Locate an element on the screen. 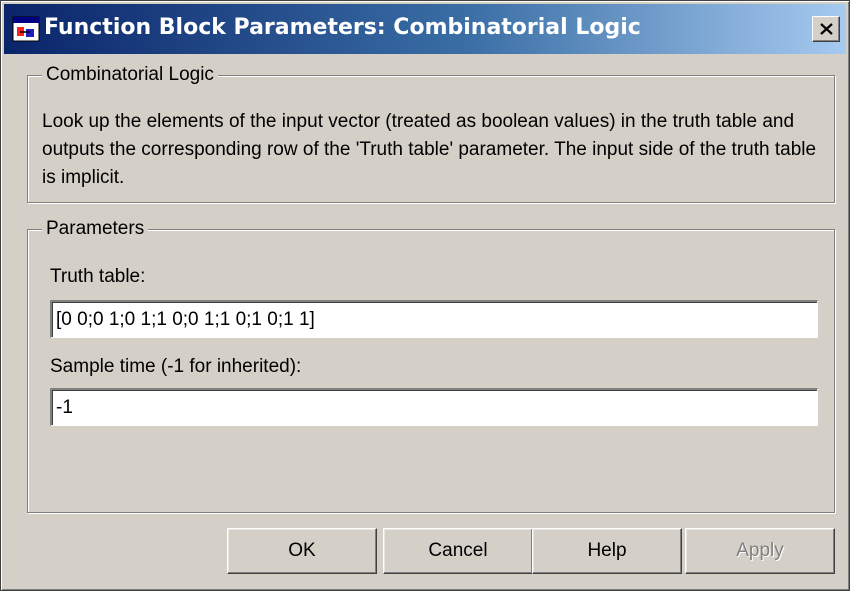 This screenshot has height=591, width=850. parameters-legend: Parameters is located at coordinates (95, 229).